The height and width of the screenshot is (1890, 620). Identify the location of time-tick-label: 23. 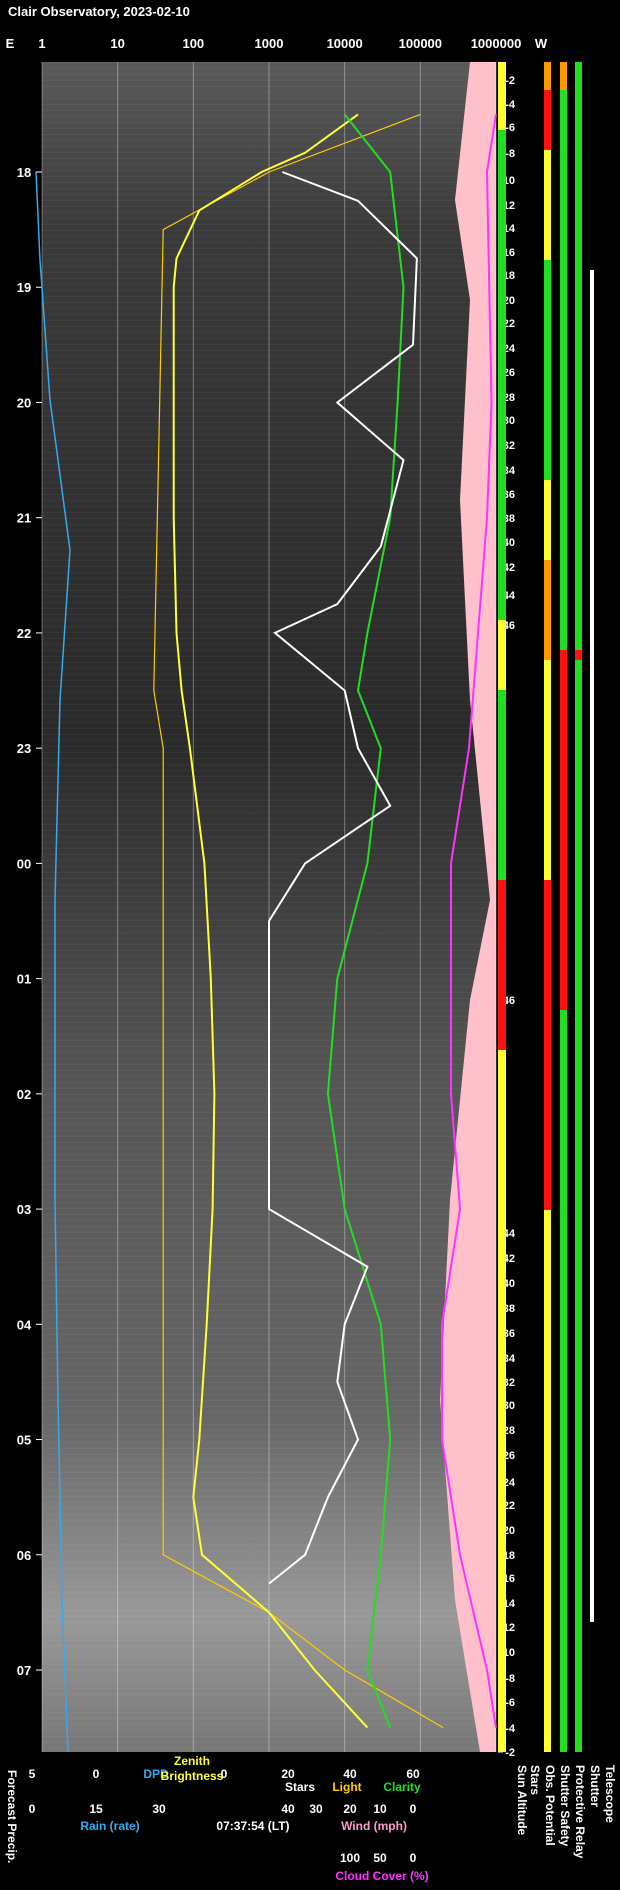
(24, 748).